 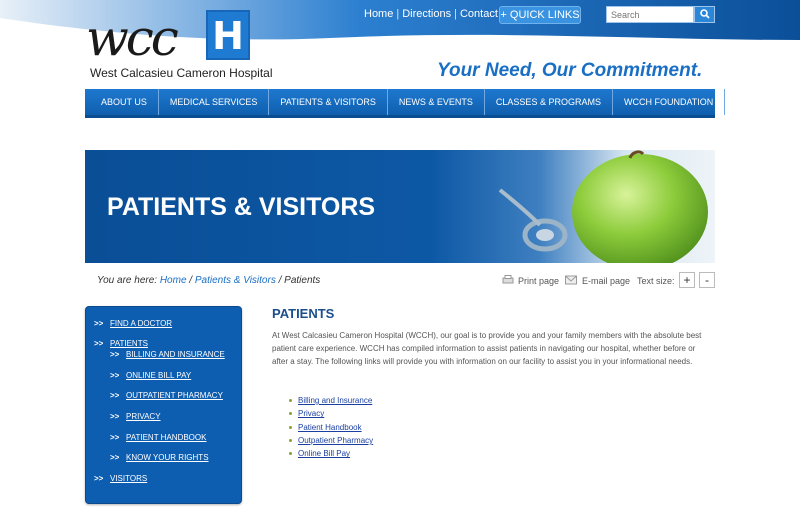 I want to click on list-item-patient-handbook: Patient Handbook, so click(x=331, y=427).